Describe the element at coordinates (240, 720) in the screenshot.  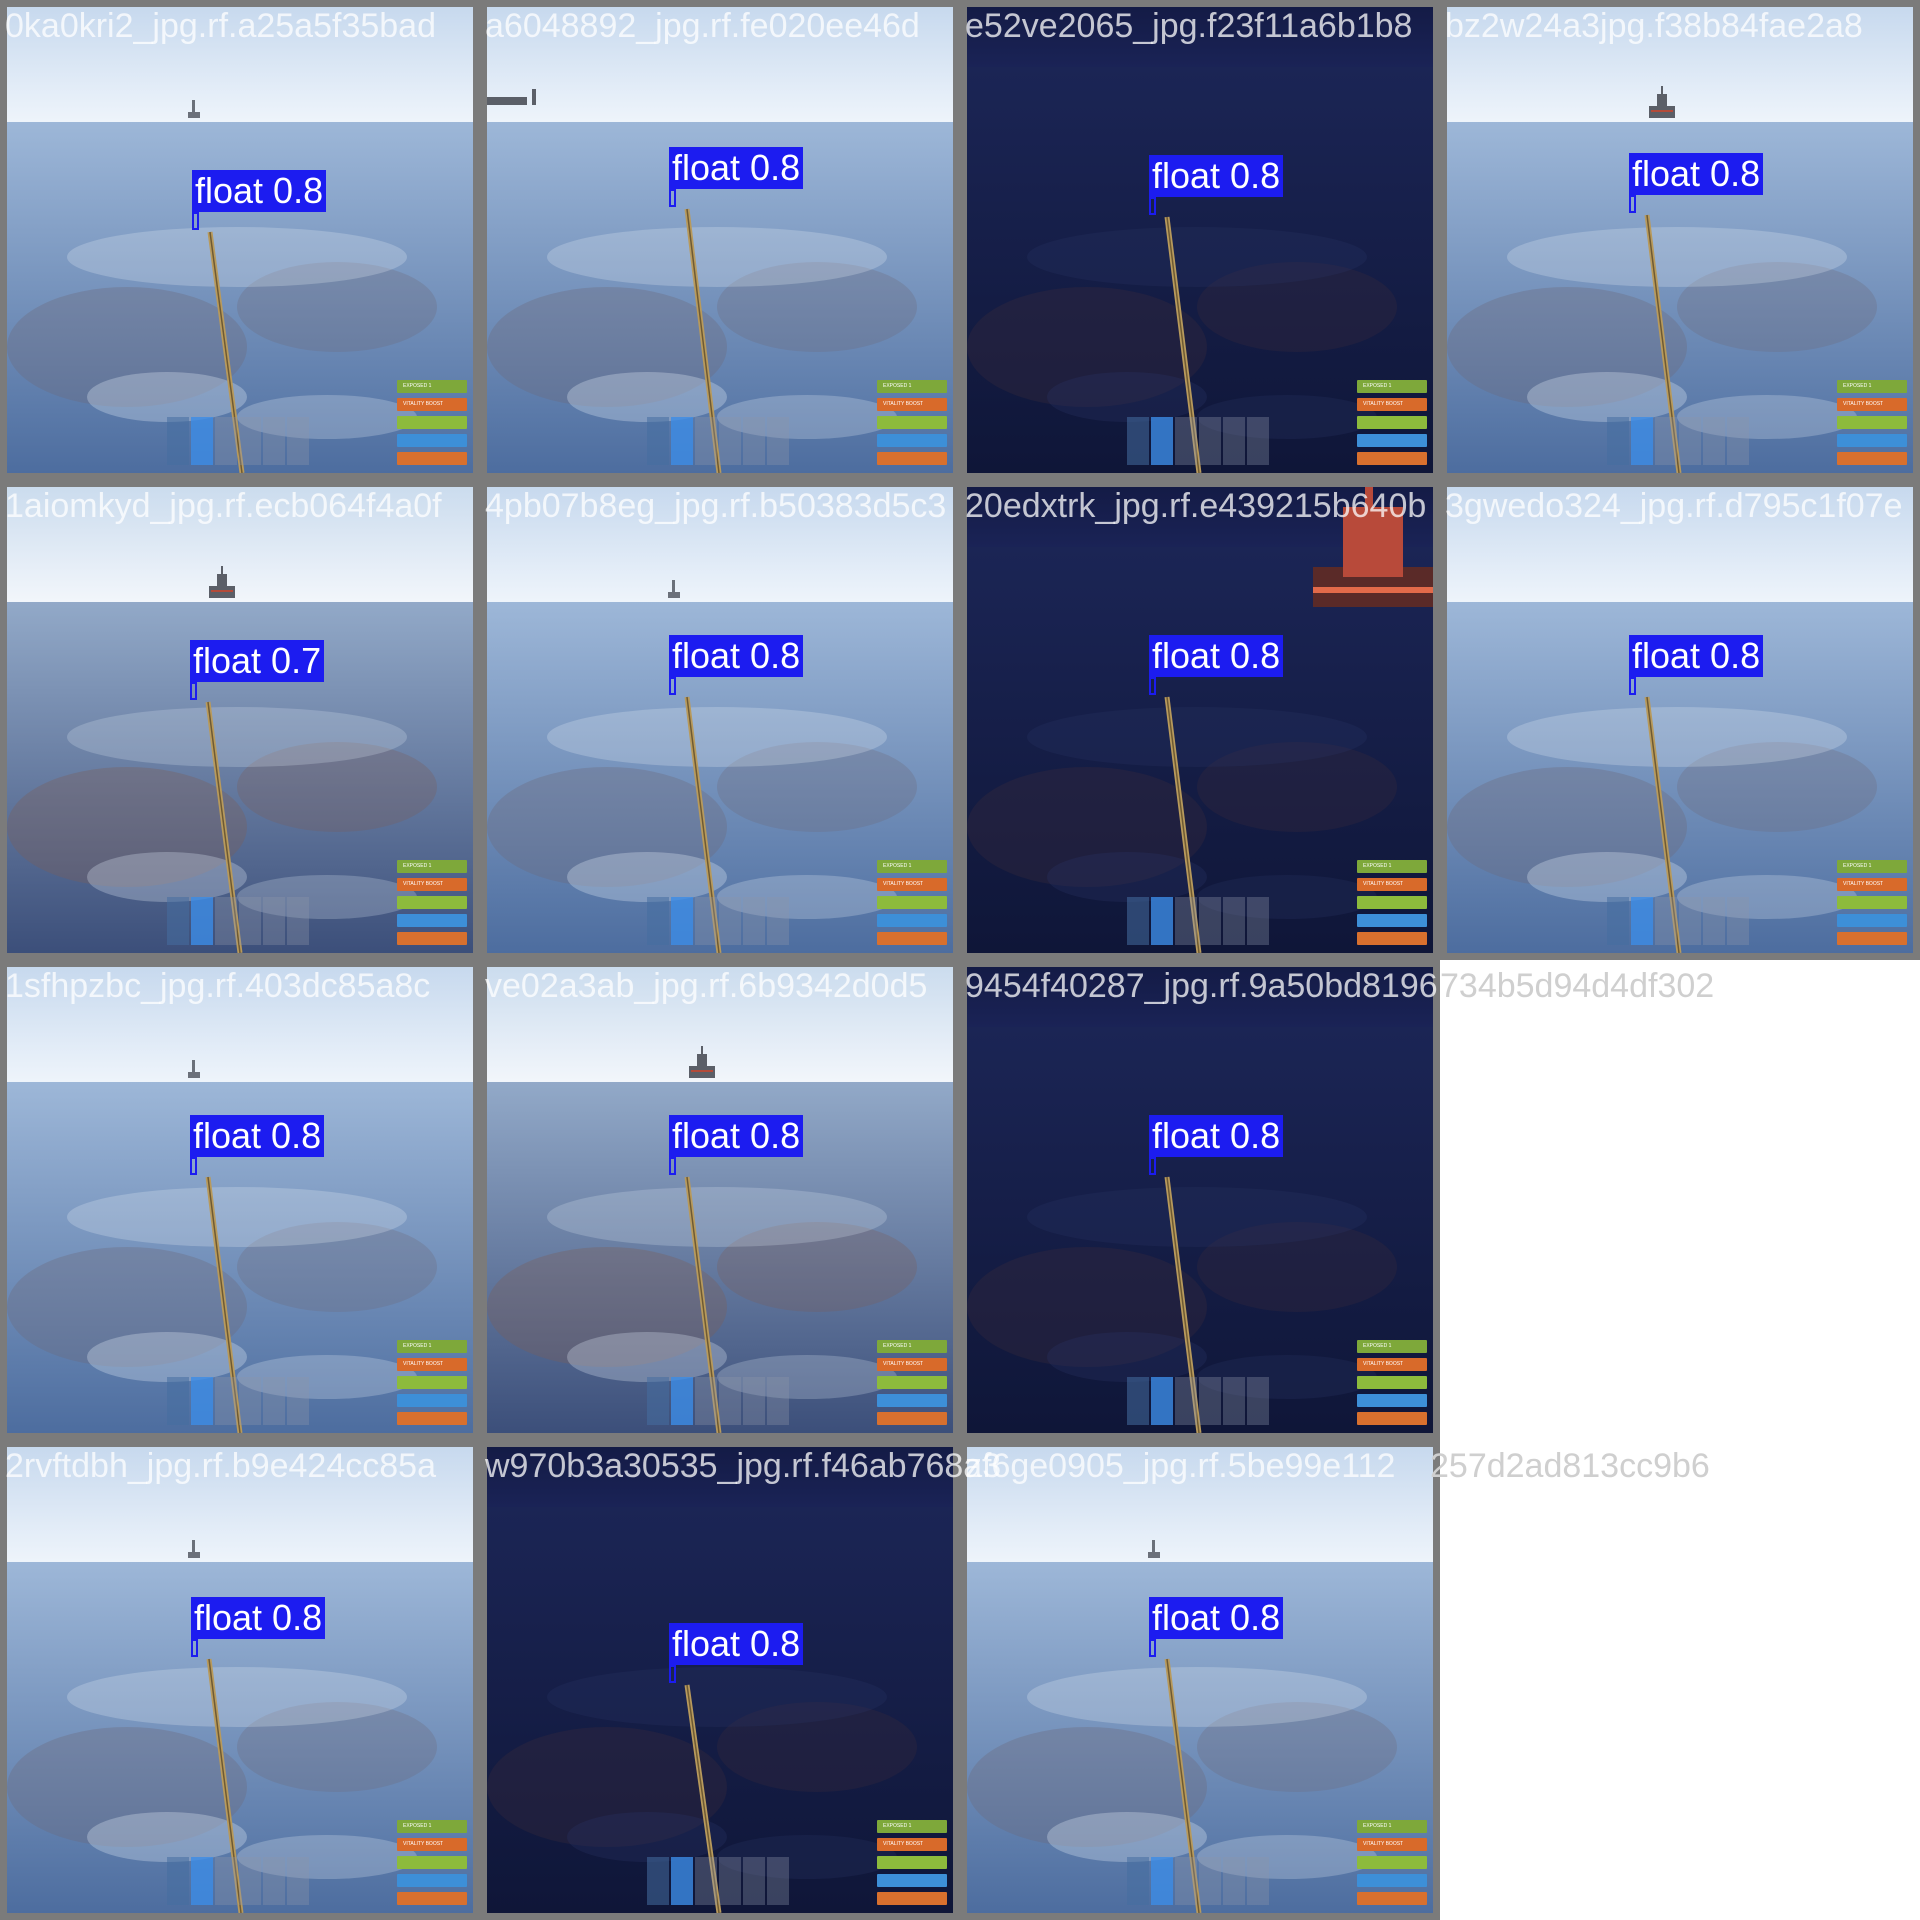
I see `tile: EXPOSED 1 VITALITY BOOST float 0.7` at that location.